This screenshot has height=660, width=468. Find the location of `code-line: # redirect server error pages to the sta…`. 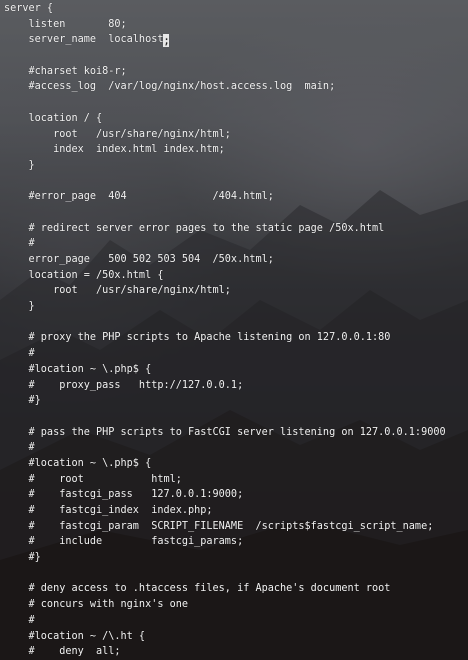

code-line: # redirect server error pages to the sta… is located at coordinates (194, 228).